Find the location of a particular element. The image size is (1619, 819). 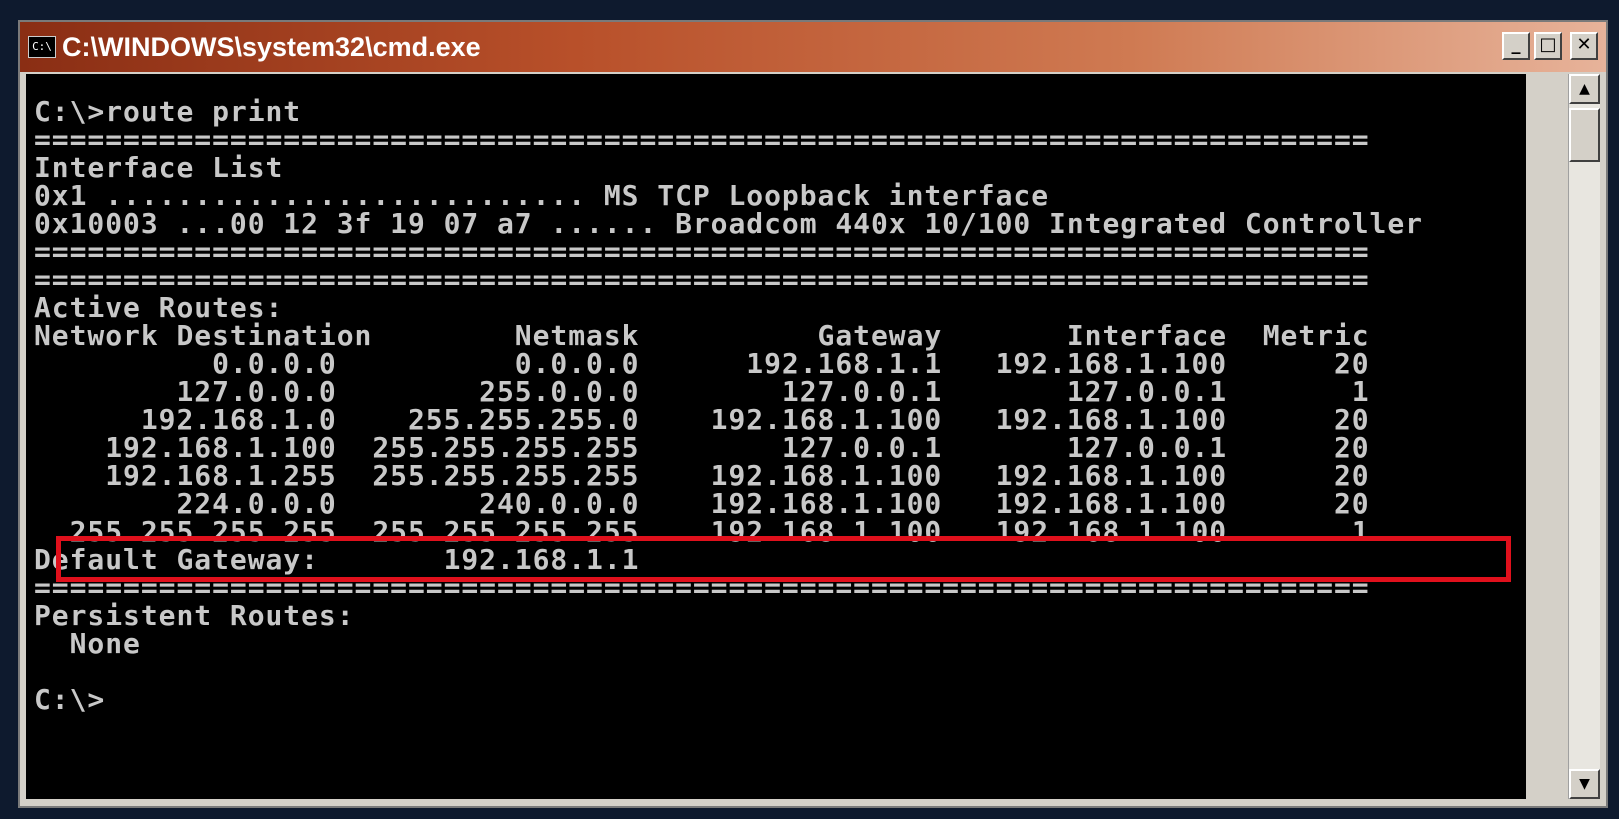

window-title: C:\WINDOWS\system32\cmd.exe is located at coordinates (271, 47).